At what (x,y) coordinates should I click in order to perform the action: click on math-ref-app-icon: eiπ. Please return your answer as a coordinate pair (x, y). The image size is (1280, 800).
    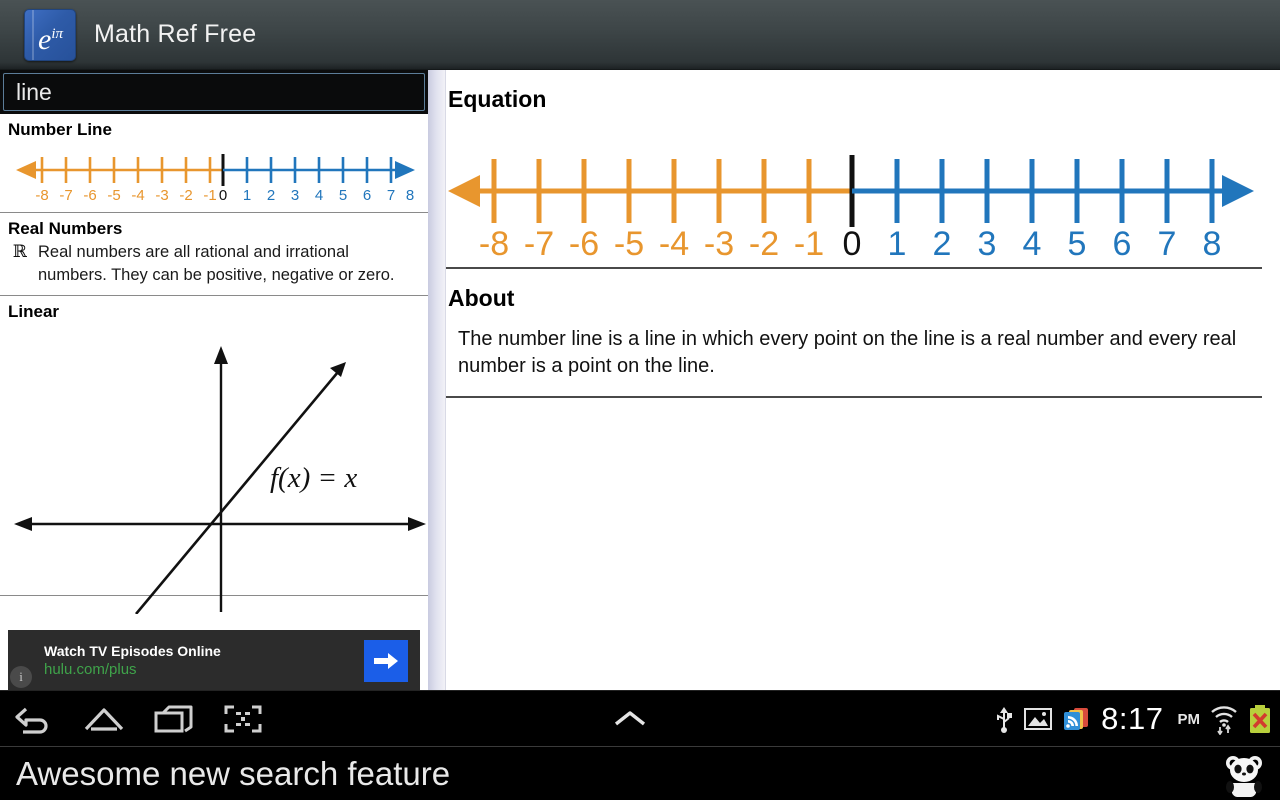
    Looking at the image, I should click on (50, 34).